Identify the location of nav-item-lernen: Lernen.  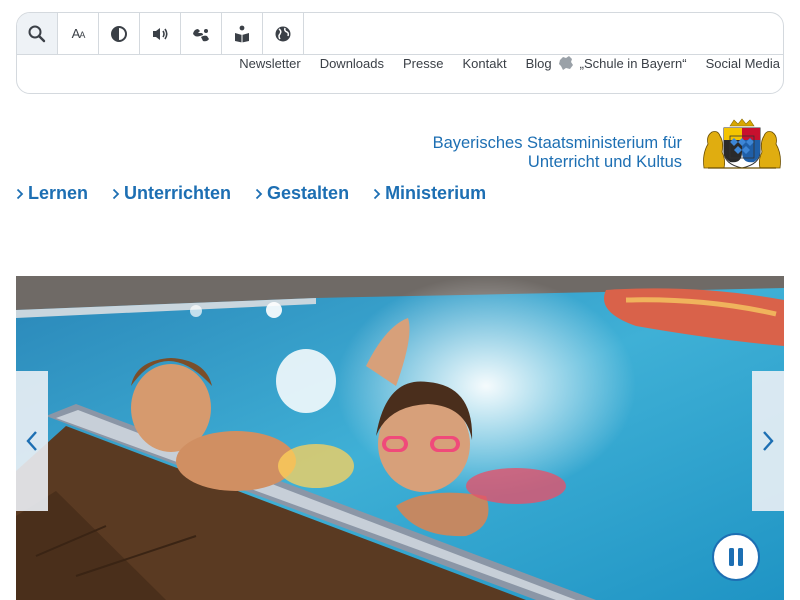
(52, 193).